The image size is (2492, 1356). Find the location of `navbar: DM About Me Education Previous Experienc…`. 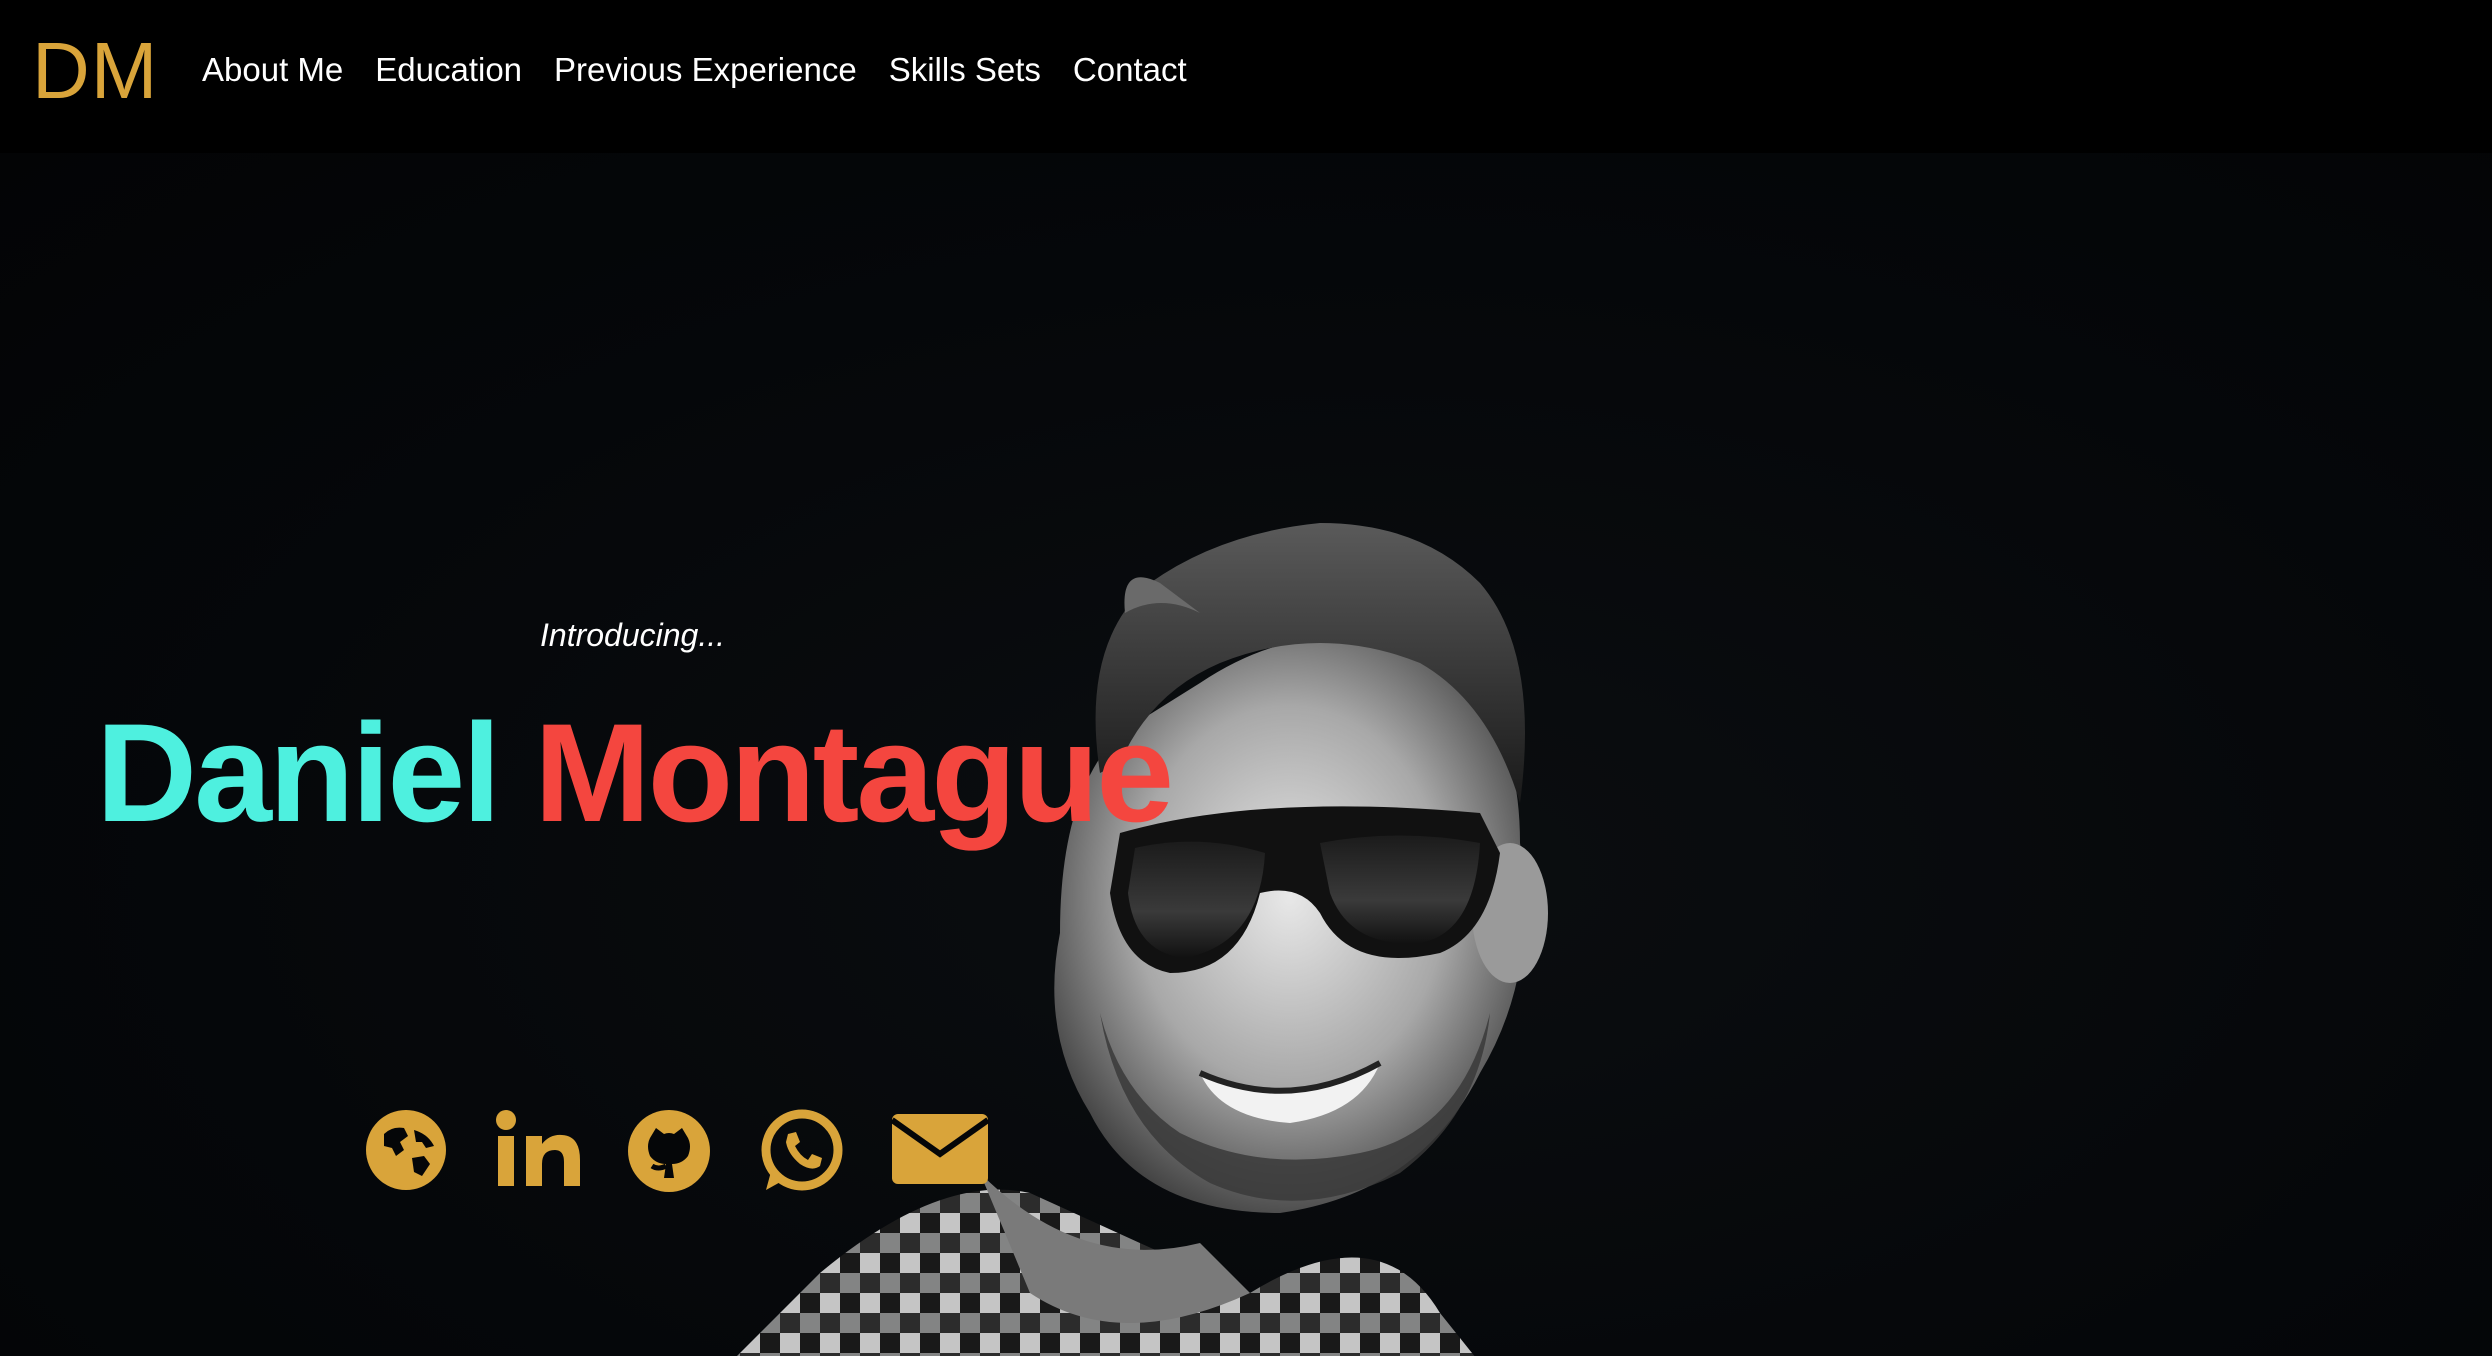

navbar: DM About Me Education Previous Experienc… is located at coordinates (1246, 76).